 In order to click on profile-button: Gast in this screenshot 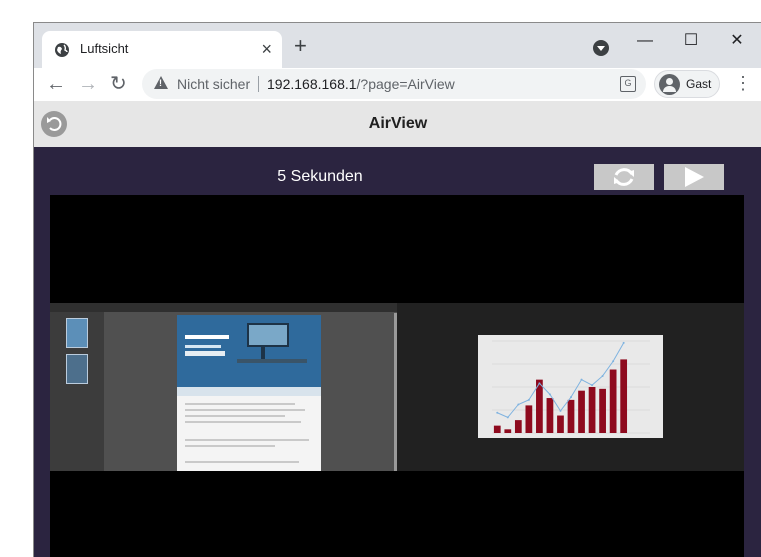, I will do `click(687, 84)`.